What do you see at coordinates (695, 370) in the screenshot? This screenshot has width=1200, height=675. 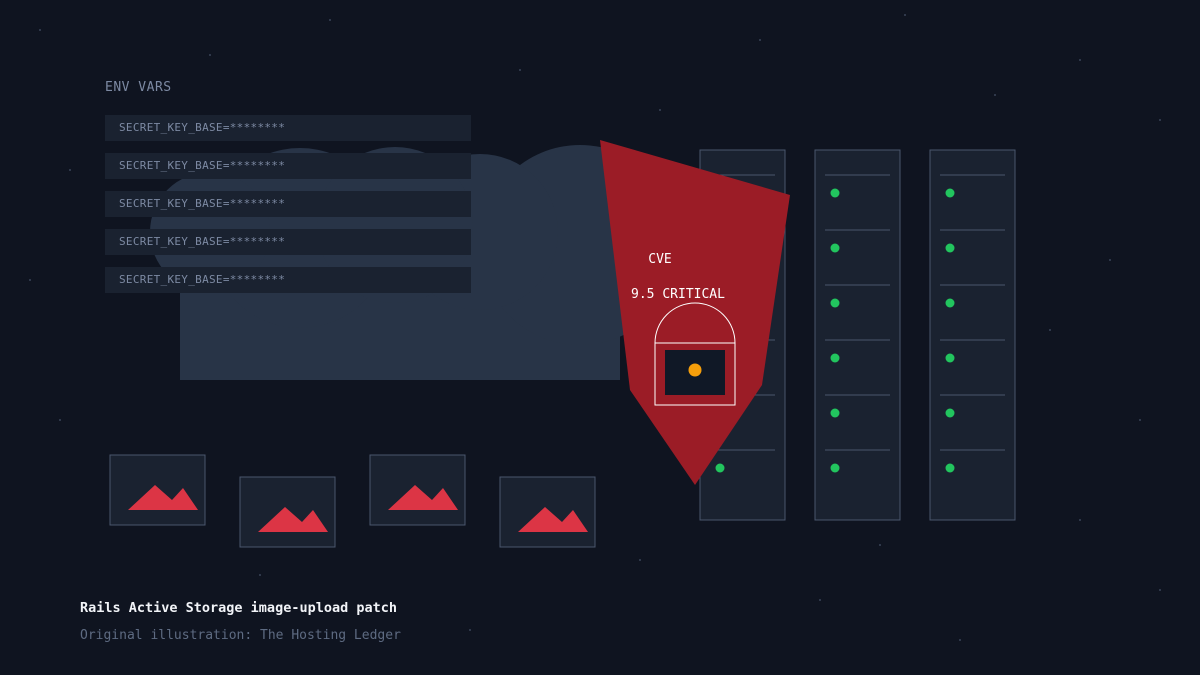 I see `keyhole-dot` at bounding box center [695, 370].